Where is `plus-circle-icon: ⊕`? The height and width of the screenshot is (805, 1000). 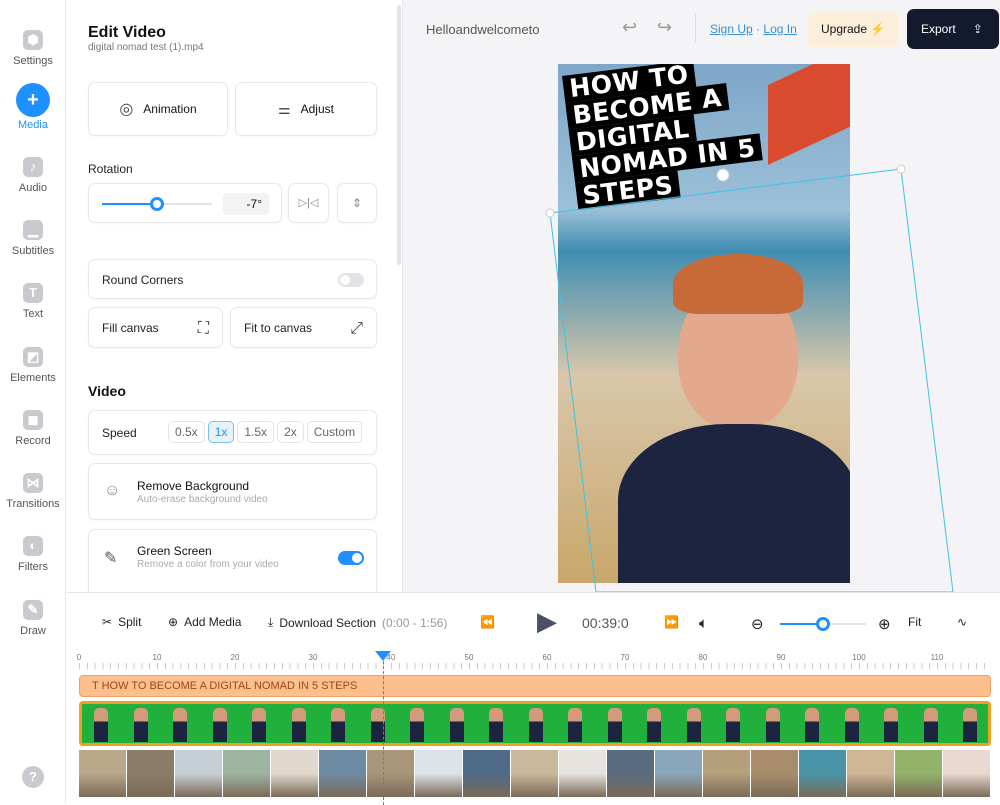
plus-circle-icon: ⊕ is located at coordinates (173, 622).